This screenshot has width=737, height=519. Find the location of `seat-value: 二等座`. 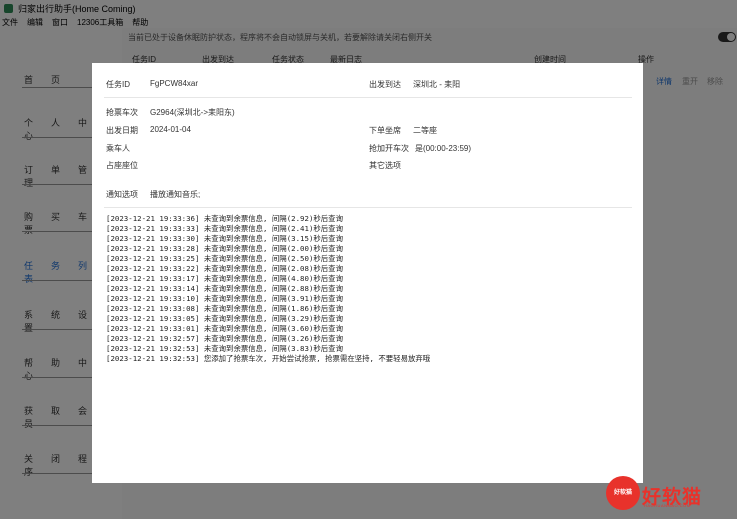

seat-value: 二等座 is located at coordinates (425, 130).